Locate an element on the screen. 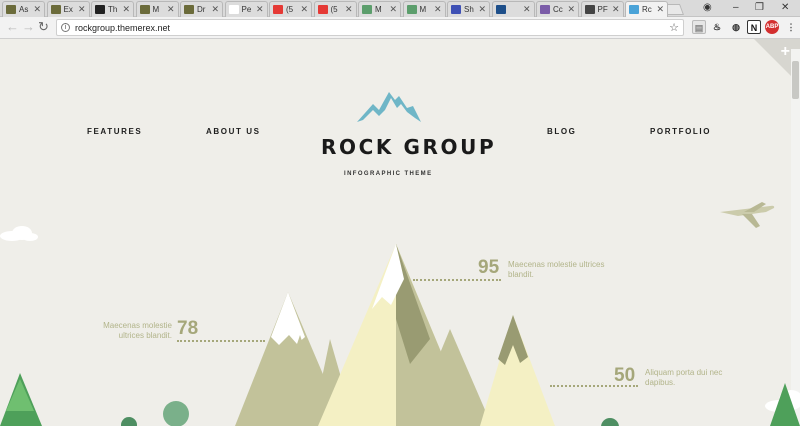 The width and height of the screenshot is (800, 426). tab-label: Pe is located at coordinates (246, 9).